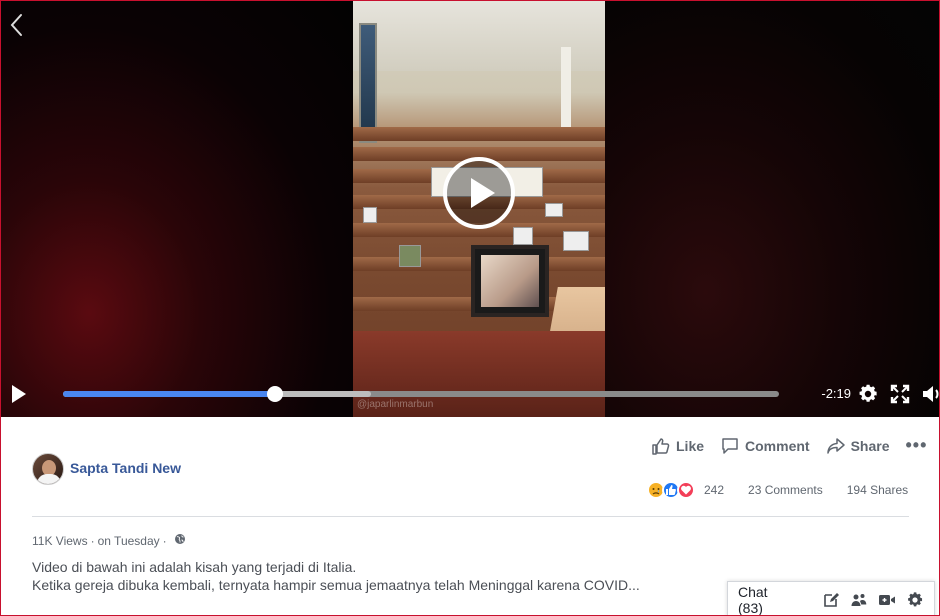 Image resolution: width=940 pixels, height=616 pixels. What do you see at coordinates (671, 490) in the screenshot?
I see `reactions` at bounding box center [671, 490].